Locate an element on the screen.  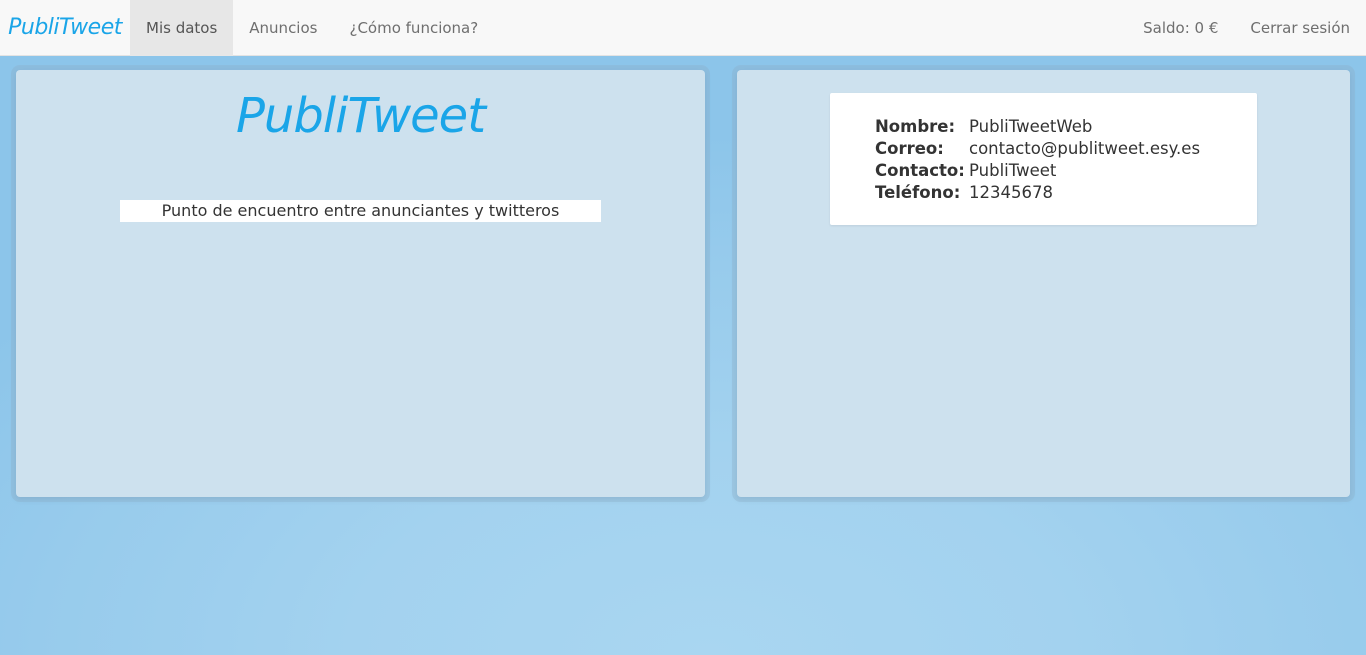
nombre-value: PubliTweetWeb is located at coordinates (1031, 126).